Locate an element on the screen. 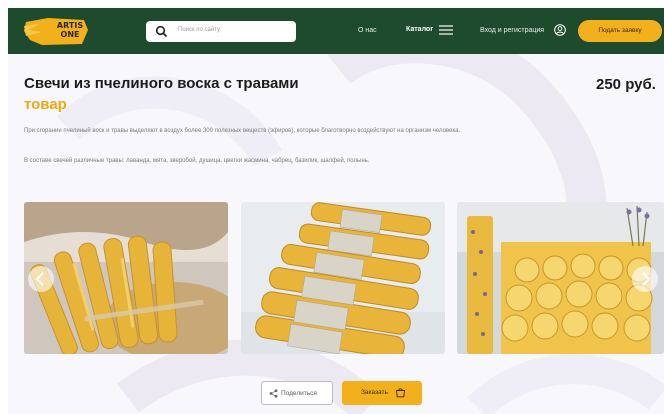 This screenshot has height=414, width=664. gallery-prev-button is located at coordinates (41, 279).